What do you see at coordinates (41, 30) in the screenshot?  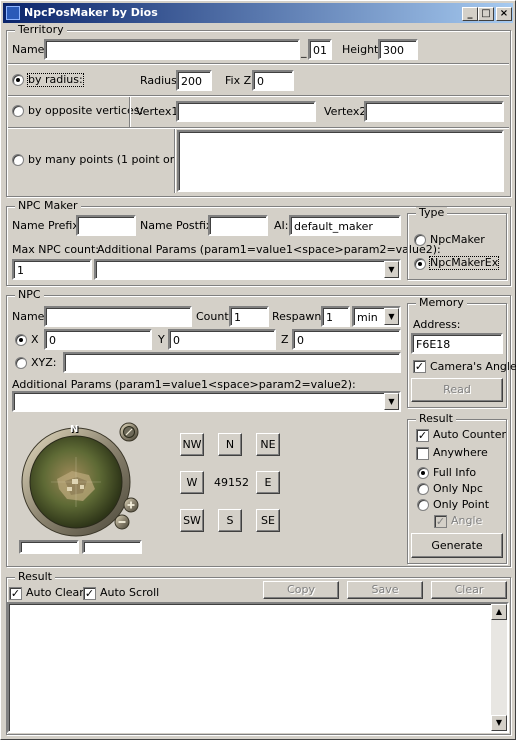 I see `territory-group-label: Territory` at bounding box center [41, 30].